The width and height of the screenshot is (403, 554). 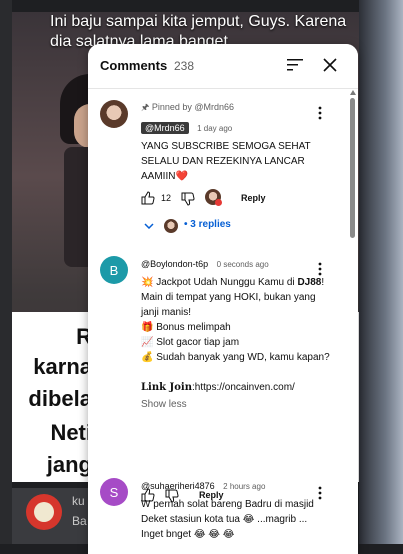 I want to click on comments-title: Comments, so click(x=134, y=65).